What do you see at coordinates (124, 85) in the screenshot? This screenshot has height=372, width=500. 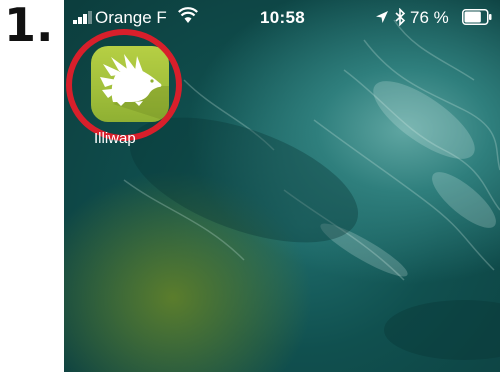 I see `highlight-circle` at bounding box center [124, 85].